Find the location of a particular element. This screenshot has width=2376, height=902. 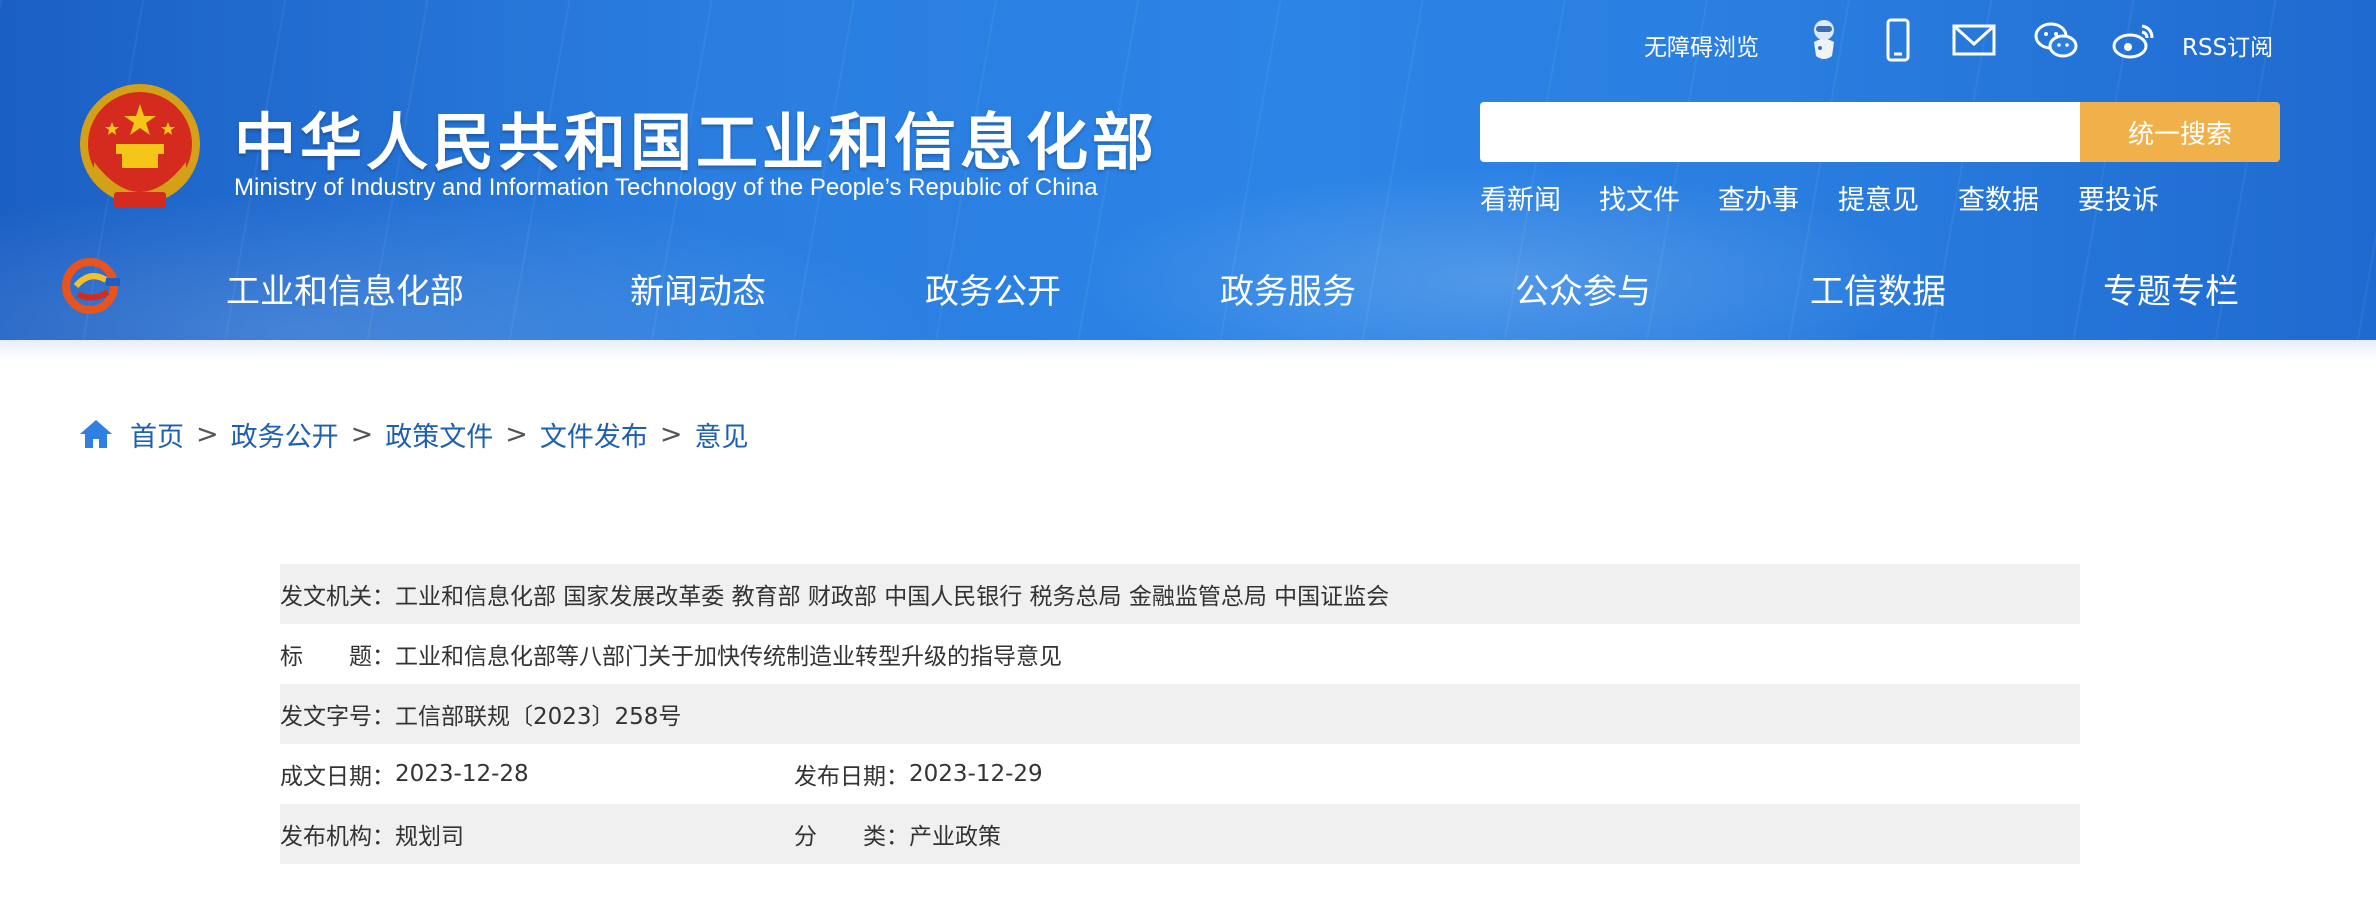

nav-item-public-participation: 公众参与 is located at coordinates (1583, 288).